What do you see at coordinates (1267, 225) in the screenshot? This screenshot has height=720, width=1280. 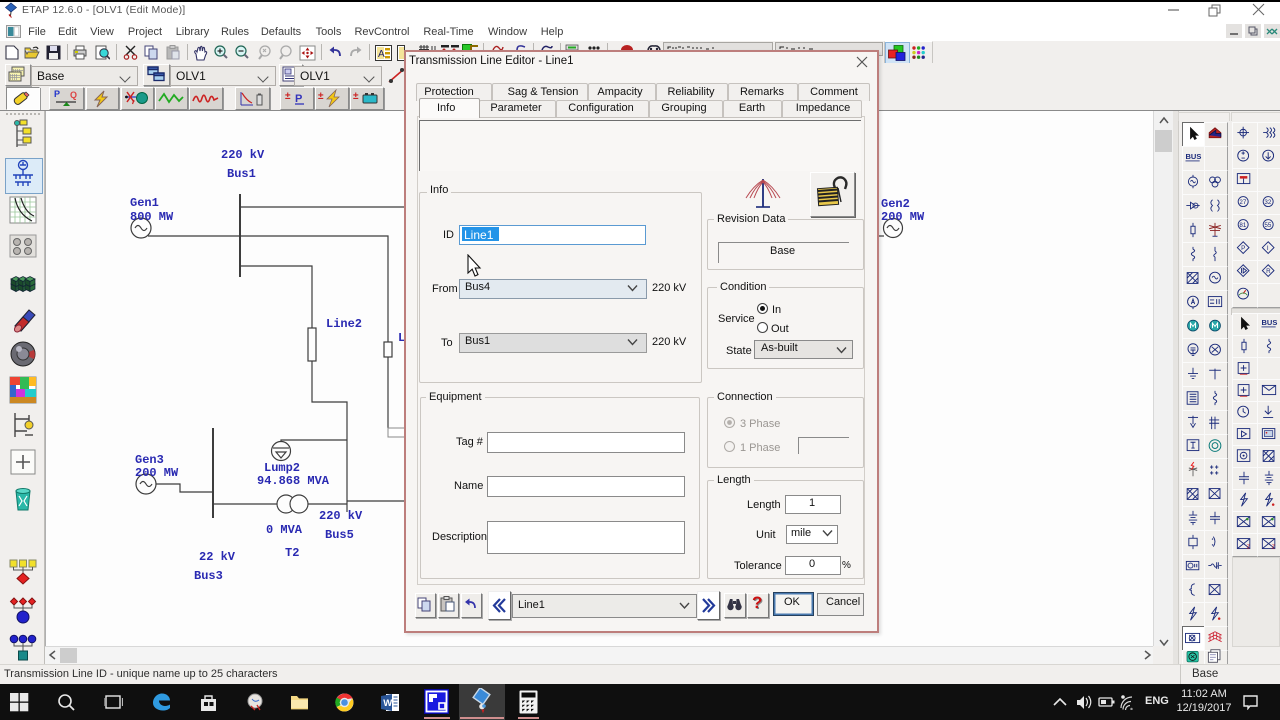 I see `svg-text: 55` at bounding box center [1267, 225].